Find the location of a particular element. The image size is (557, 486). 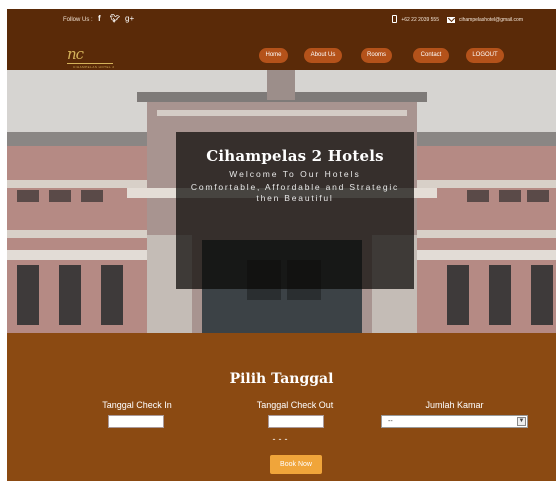

check-out-input is located at coordinates (296, 421).